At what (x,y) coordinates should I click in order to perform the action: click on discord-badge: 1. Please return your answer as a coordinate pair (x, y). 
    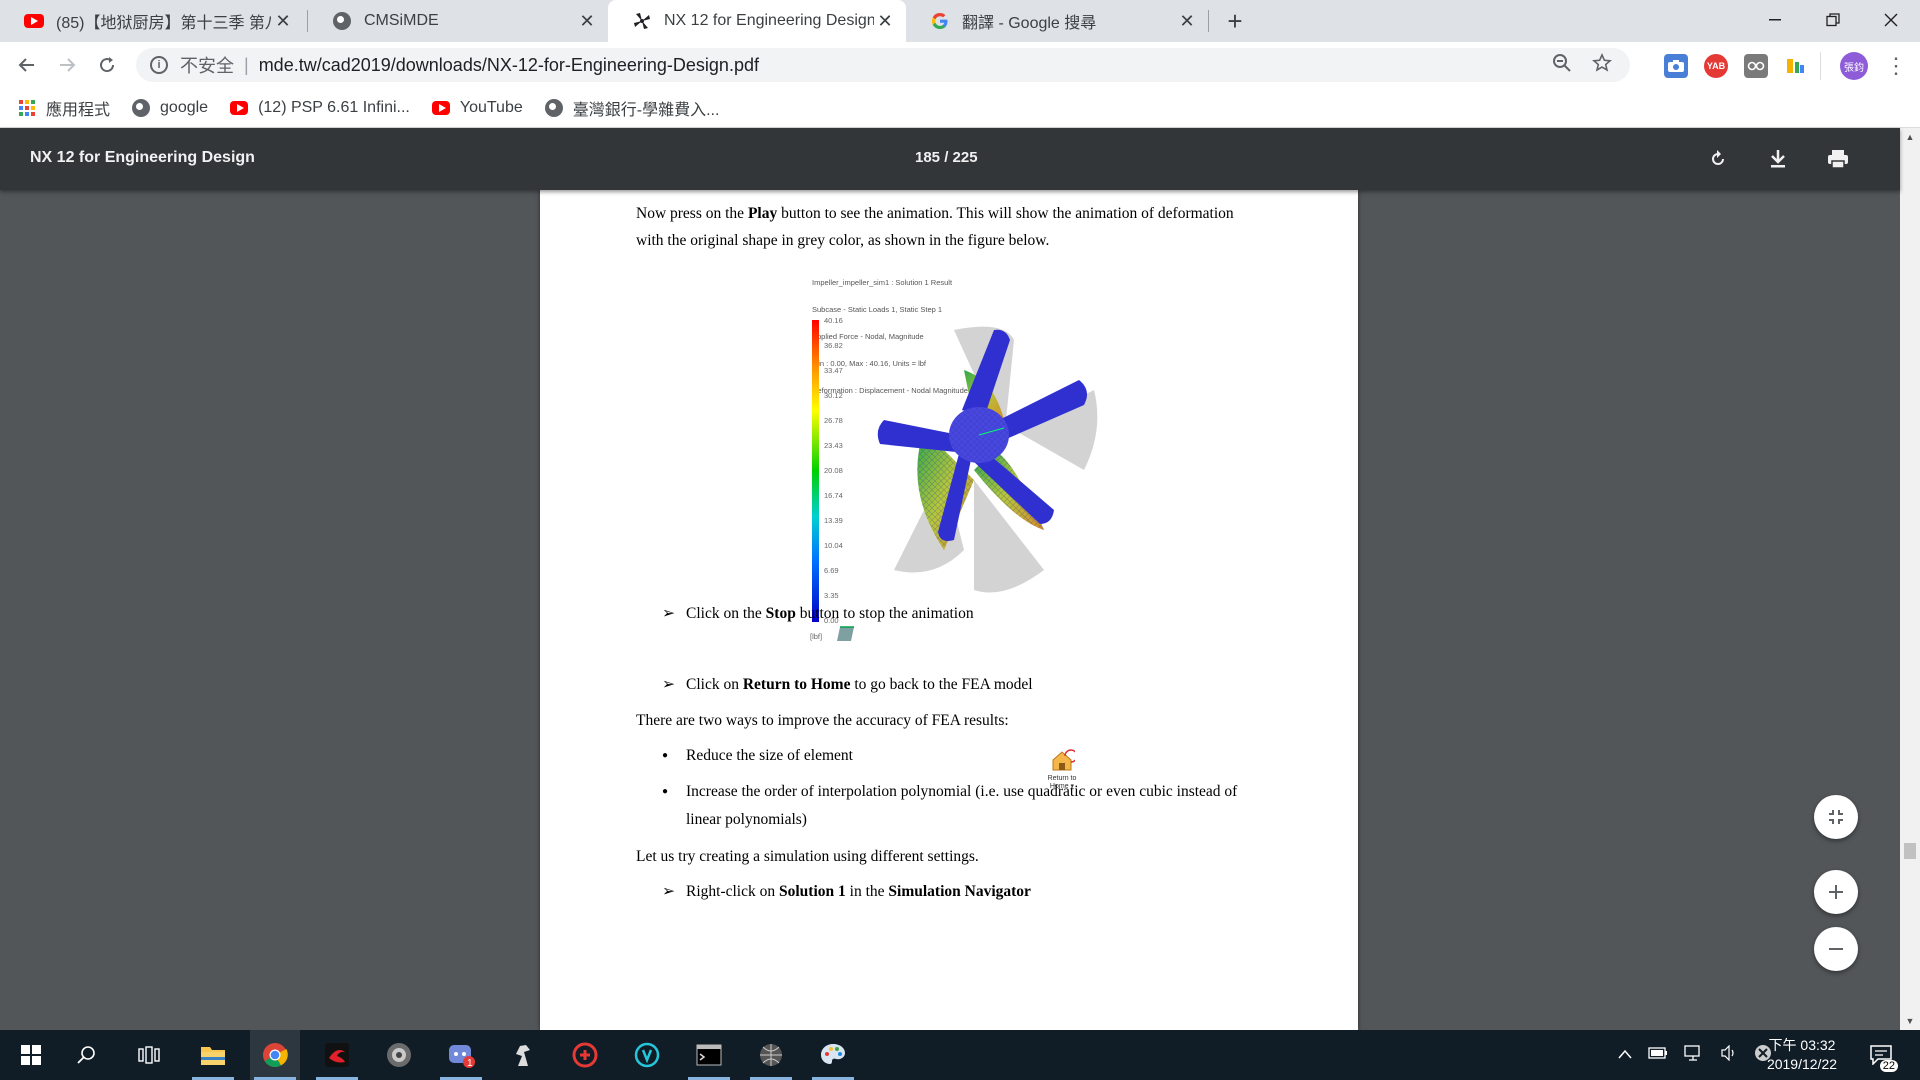
    Looking at the image, I should click on (470, 1063).